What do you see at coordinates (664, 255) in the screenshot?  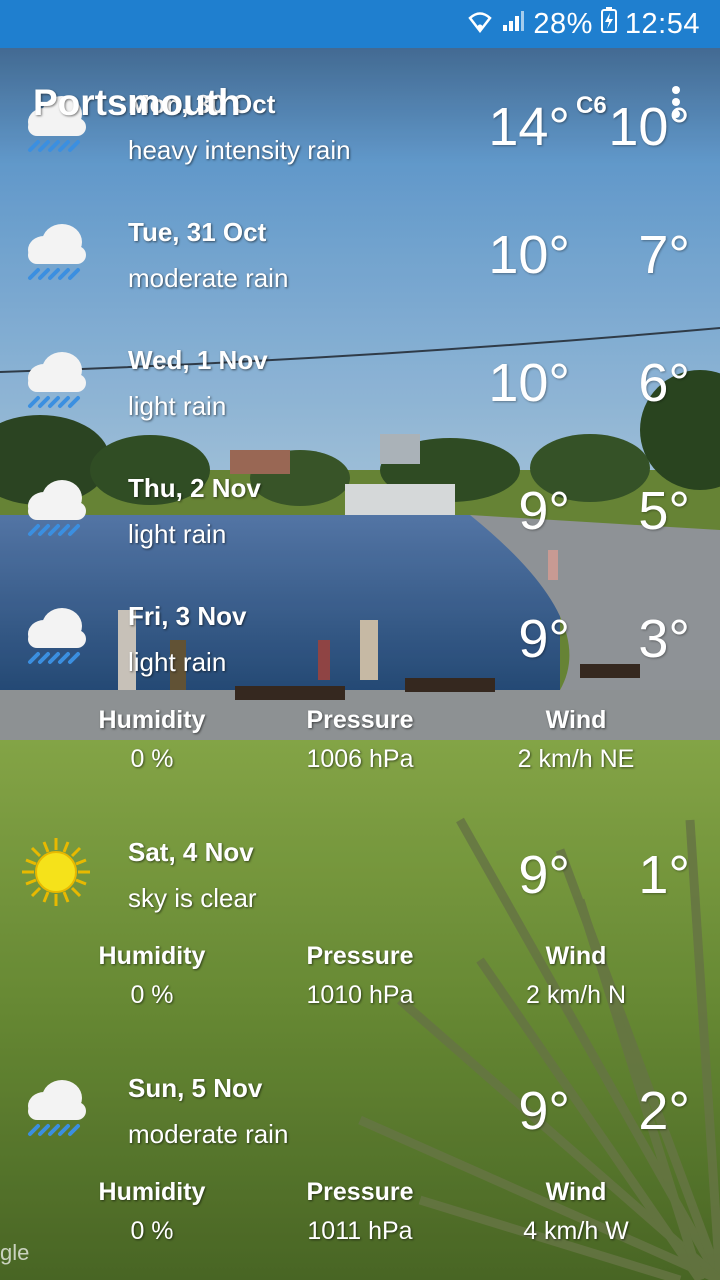 I see `min-temp: 7°` at bounding box center [664, 255].